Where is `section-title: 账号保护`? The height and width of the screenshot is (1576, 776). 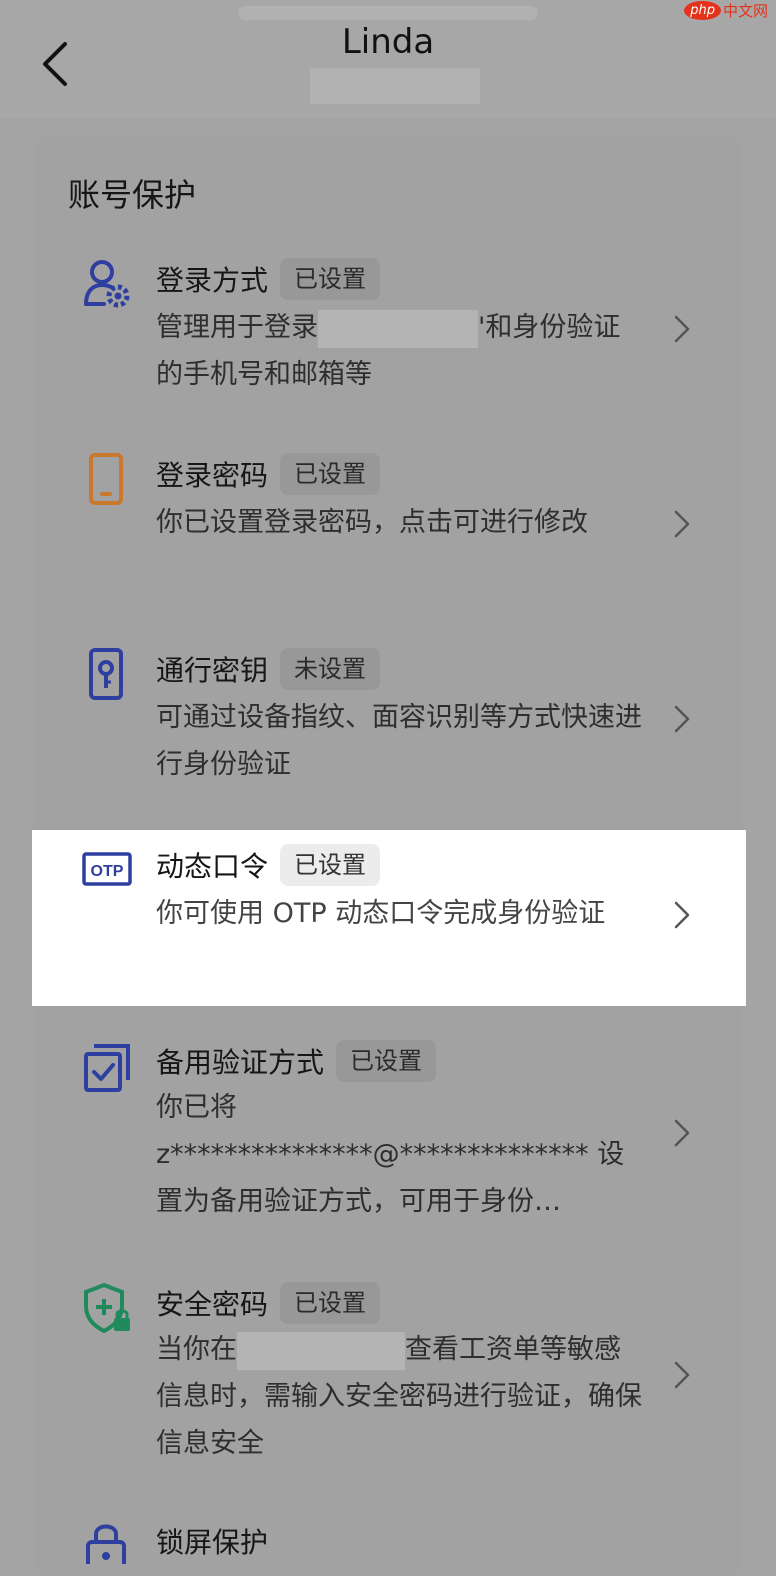
section-title: 账号保护 is located at coordinates (132, 195).